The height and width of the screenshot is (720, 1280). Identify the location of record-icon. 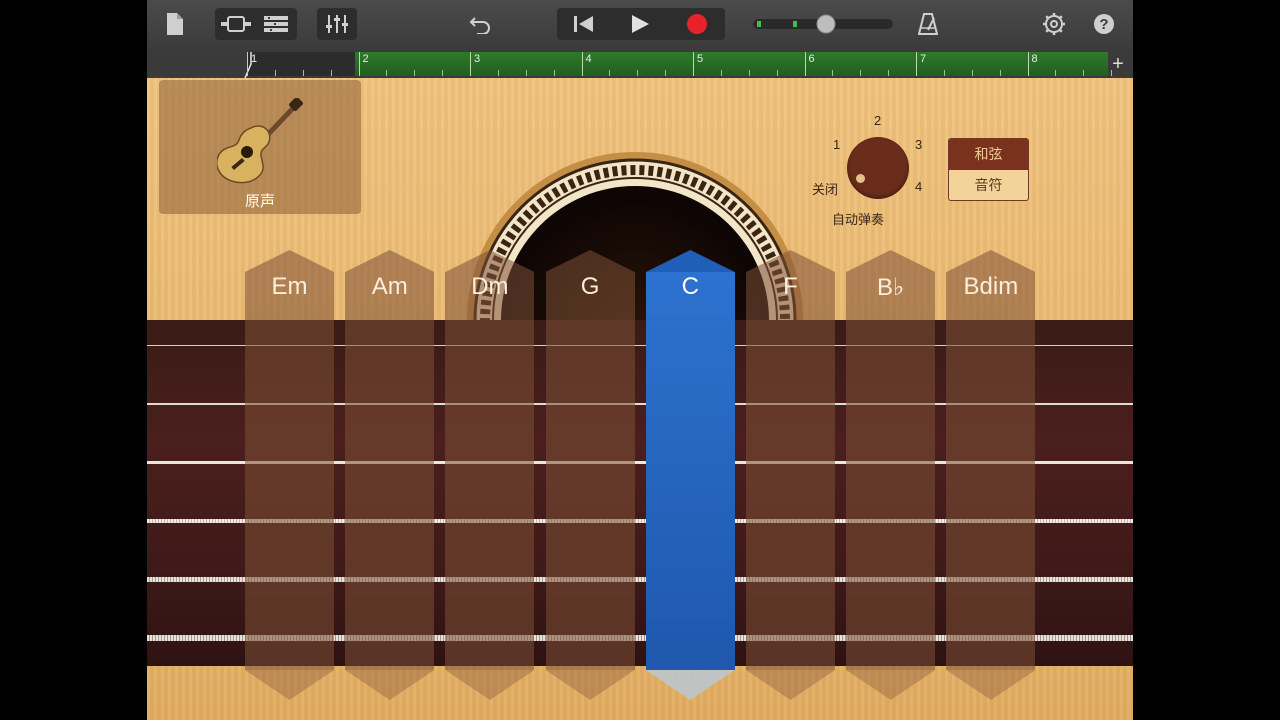
(697, 24).